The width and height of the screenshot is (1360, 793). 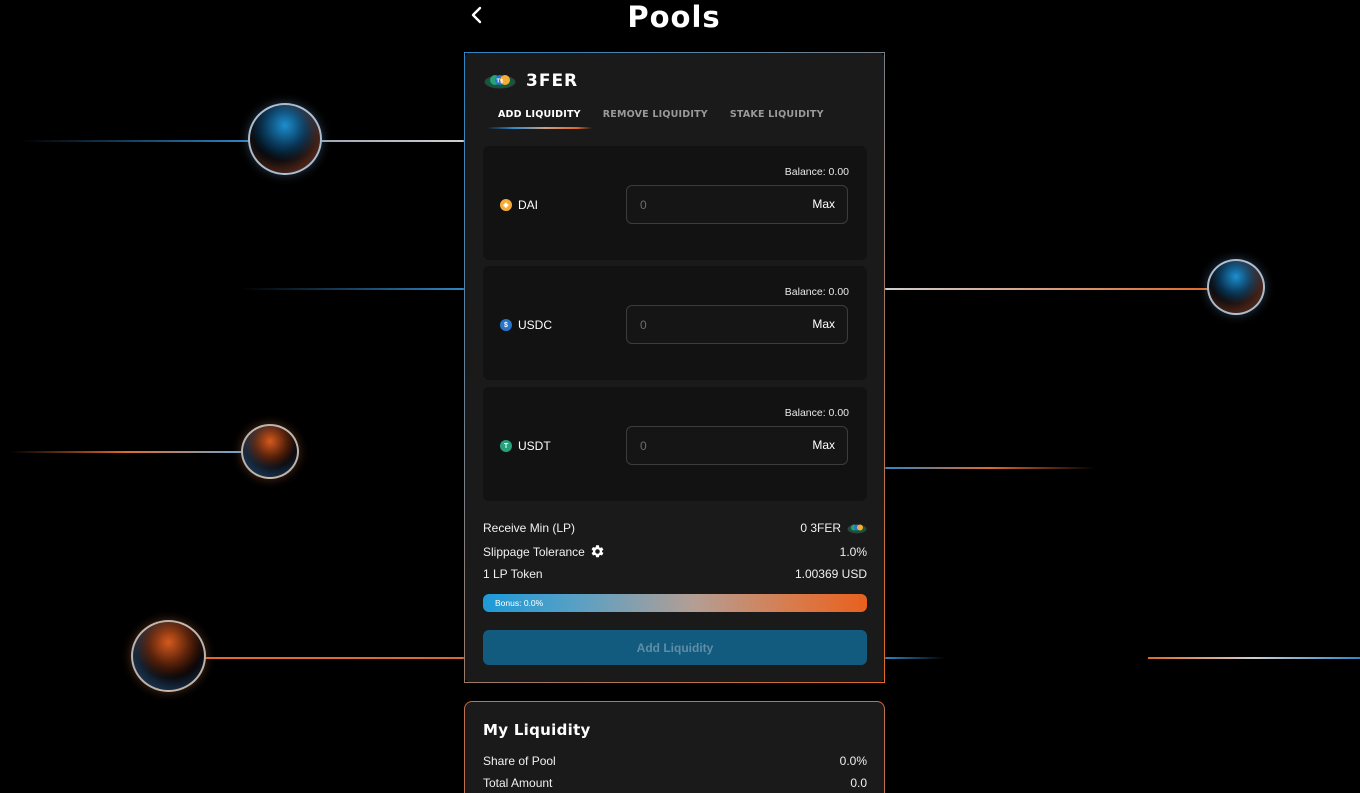 I want to click on pool-header: T$ 3FER, so click(x=531, y=81).